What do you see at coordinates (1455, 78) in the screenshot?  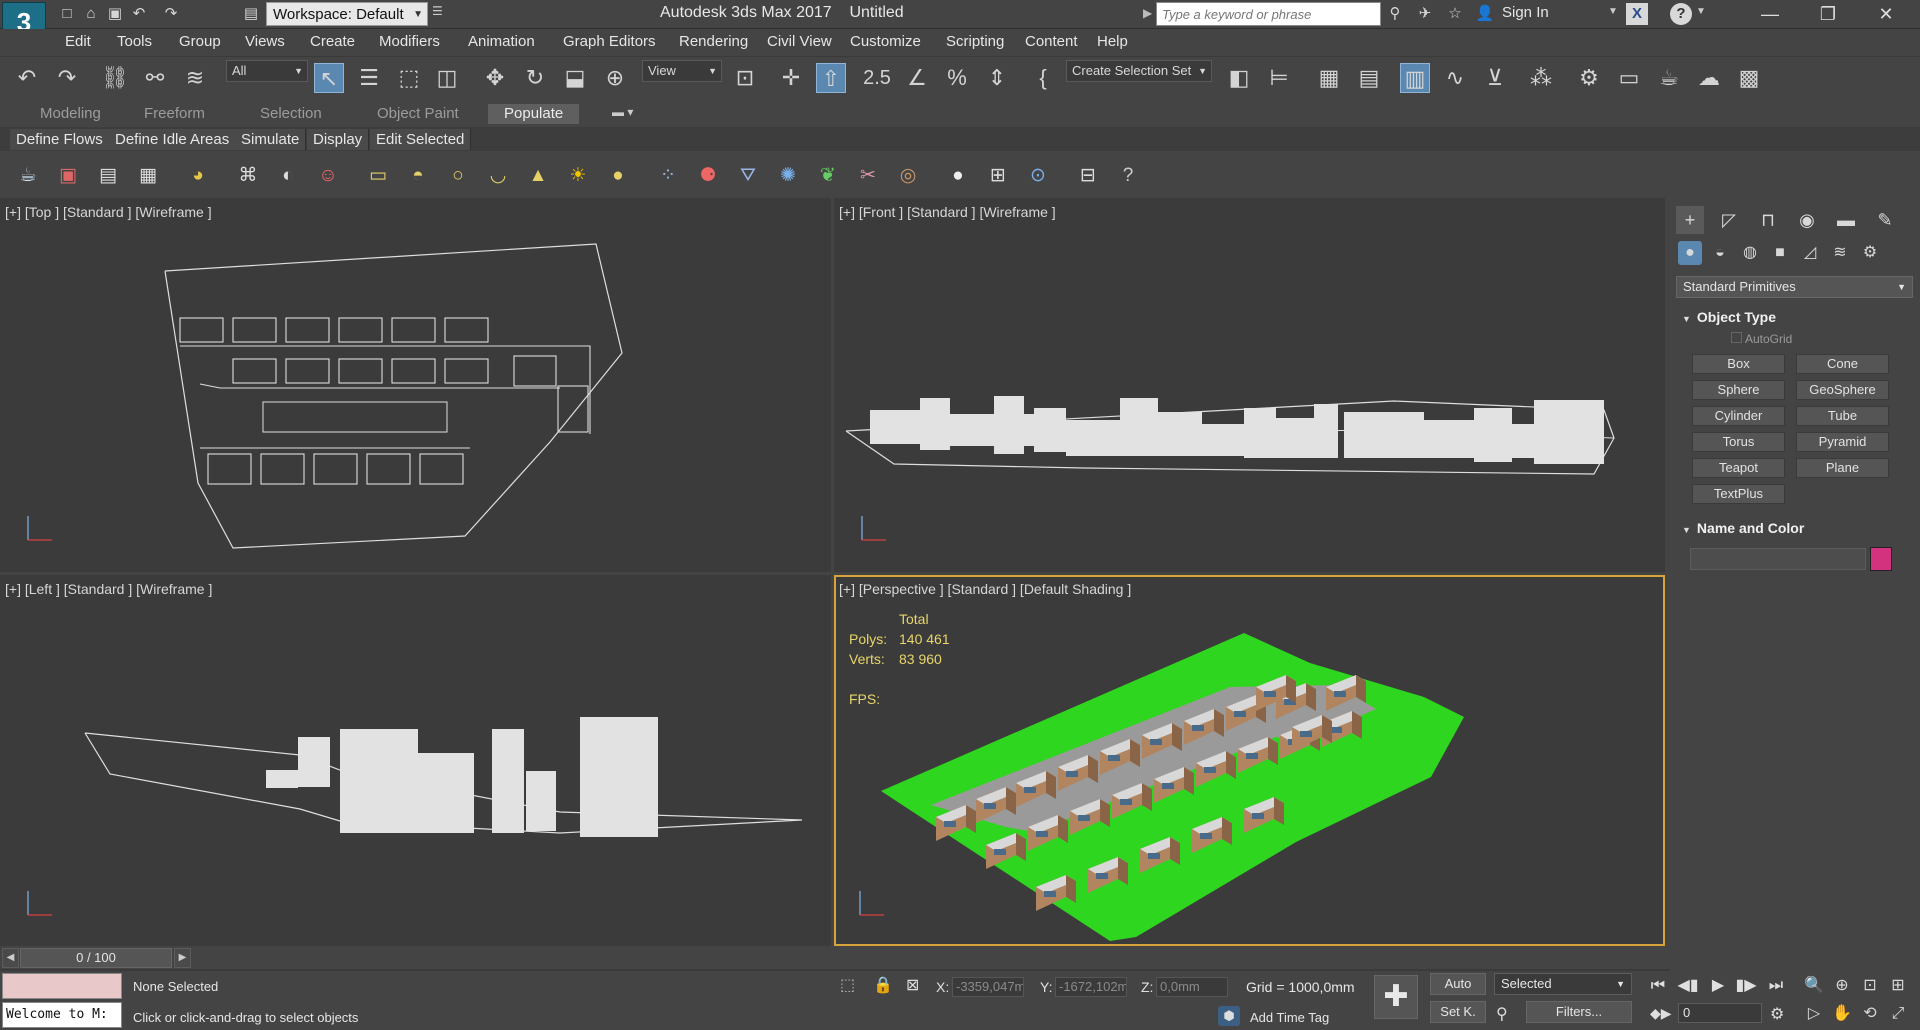 I see `curve-editor-icon: ∿` at bounding box center [1455, 78].